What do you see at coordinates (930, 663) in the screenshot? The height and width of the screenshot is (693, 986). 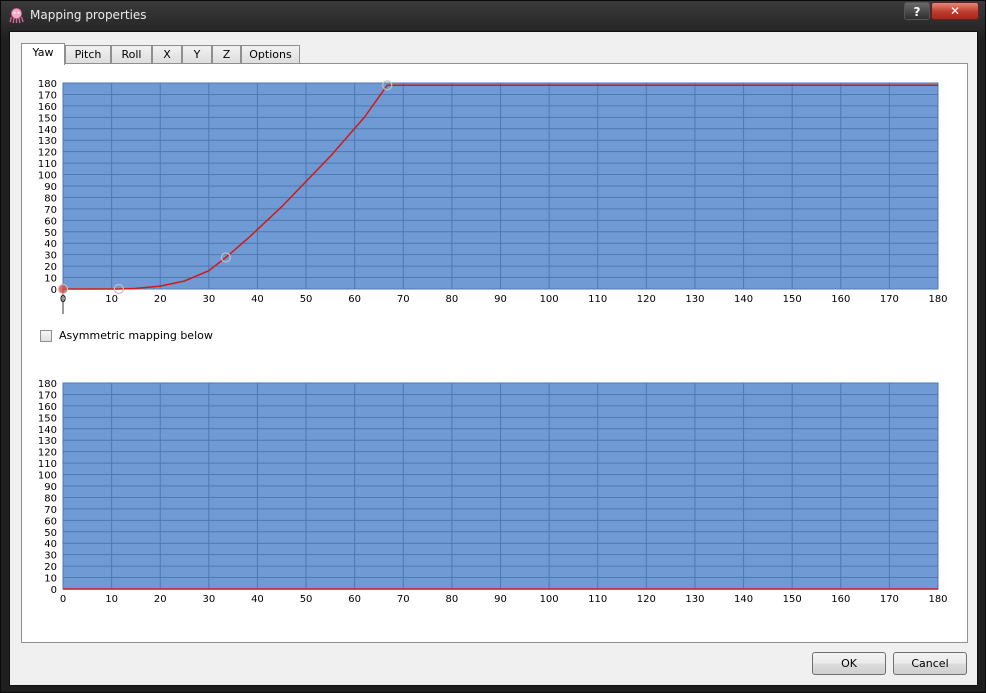 I see `cancel-button: Cancel` at bounding box center [930, 663].